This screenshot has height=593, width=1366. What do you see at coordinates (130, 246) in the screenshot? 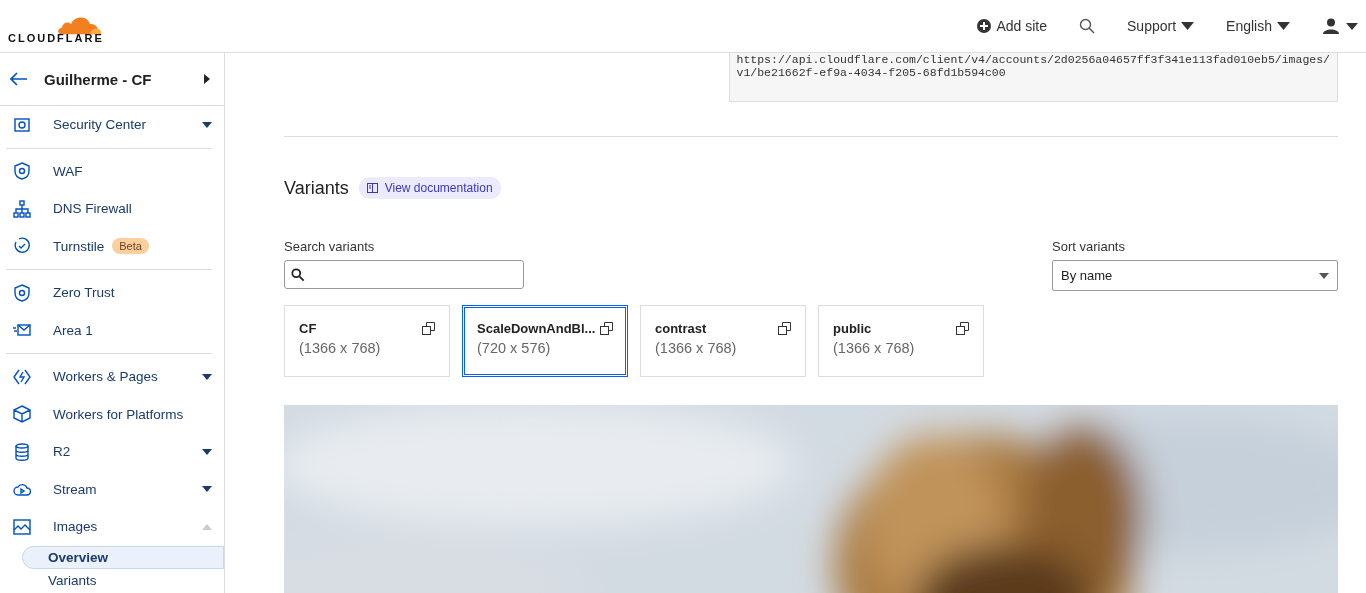
I see `beta-badge: Beta` at bounding box center [130, 246].